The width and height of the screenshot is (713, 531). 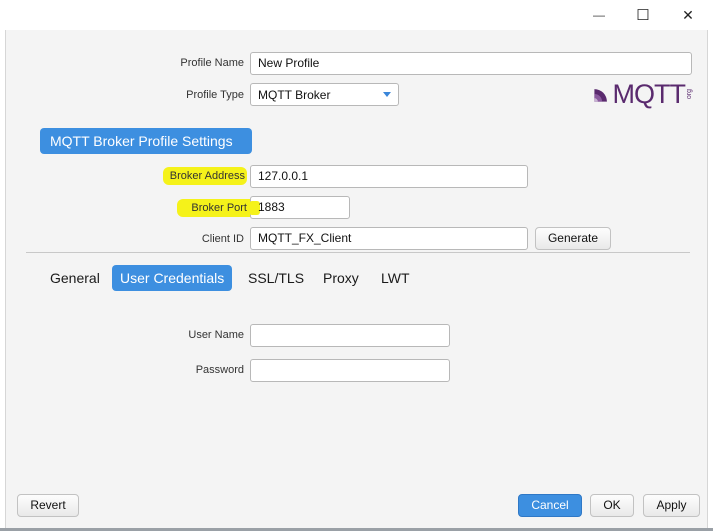 I want to click on generate-button: Generate, so click(x=573, y=238).